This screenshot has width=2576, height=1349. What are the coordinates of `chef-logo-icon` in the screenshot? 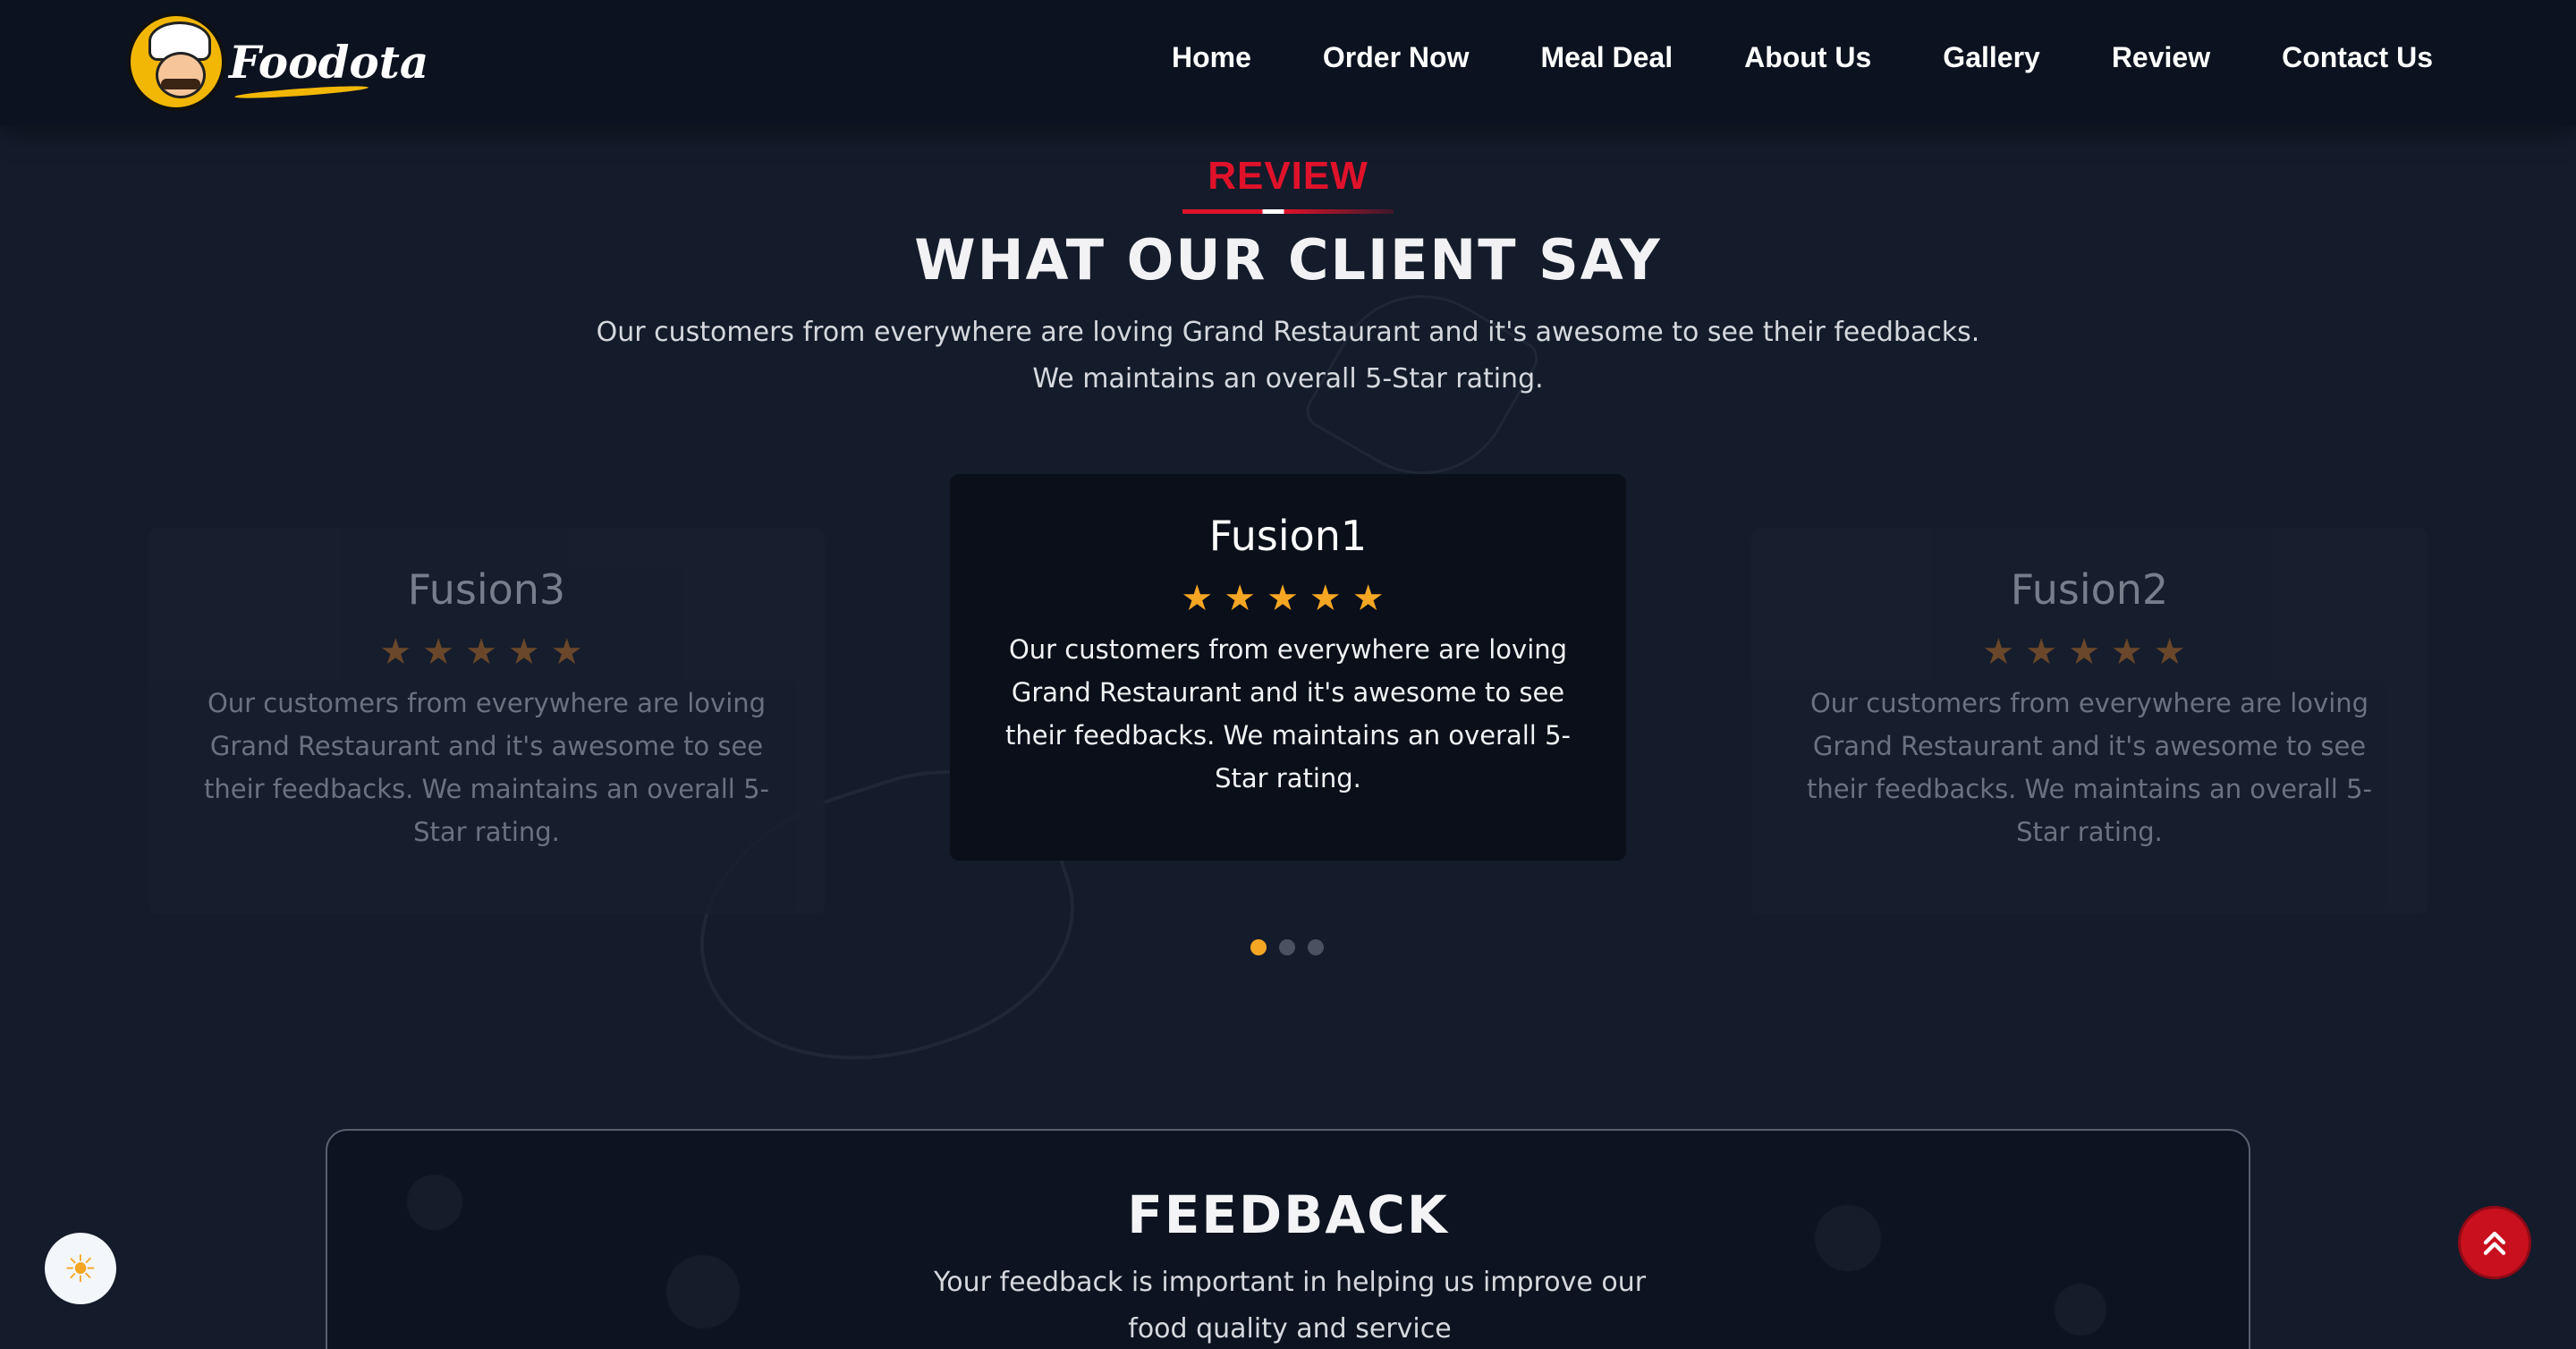 It's located at (176, 62).